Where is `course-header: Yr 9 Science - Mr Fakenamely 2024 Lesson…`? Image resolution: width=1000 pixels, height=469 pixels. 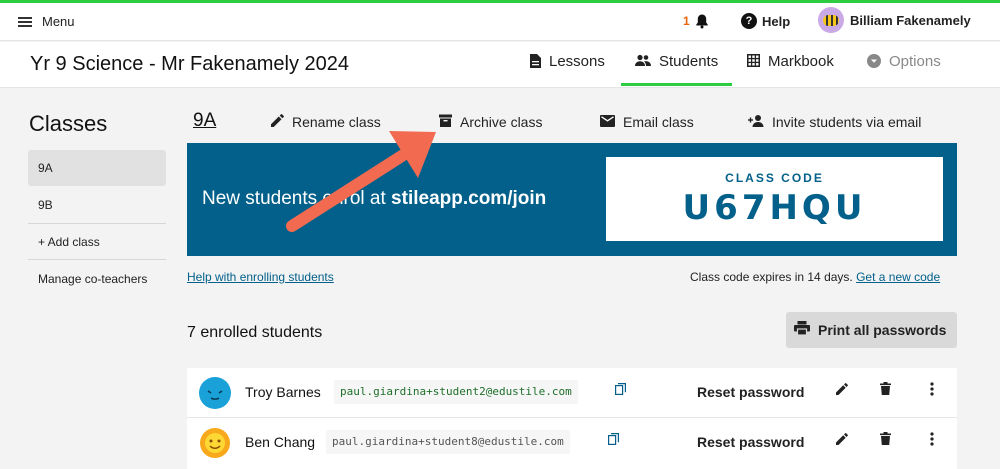
course-header: Yr 9 Science - Mr Fakenamely 2024 Lesson… is located at coordinates (500, 65).